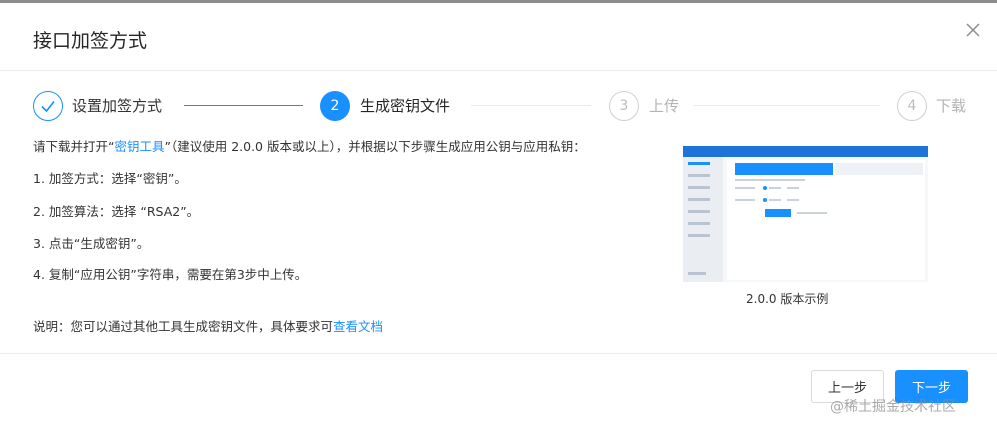  Describe the element at coordinates (48, 106) in the screenshot. I see `step-1-check-icon` at that location.